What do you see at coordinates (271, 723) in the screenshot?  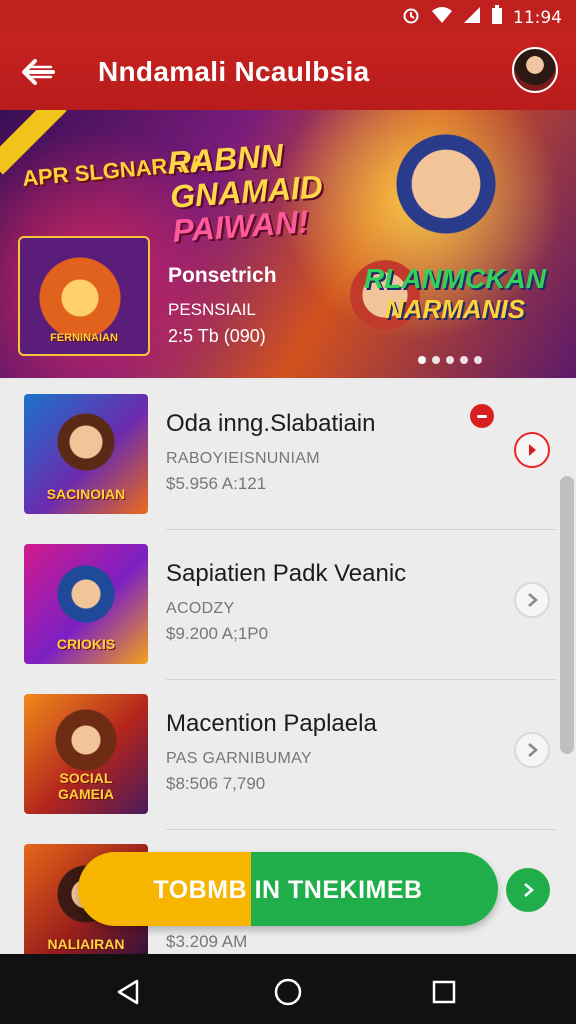 I see `game-title: Macention Paplaela` at bounding box center [271, 723].